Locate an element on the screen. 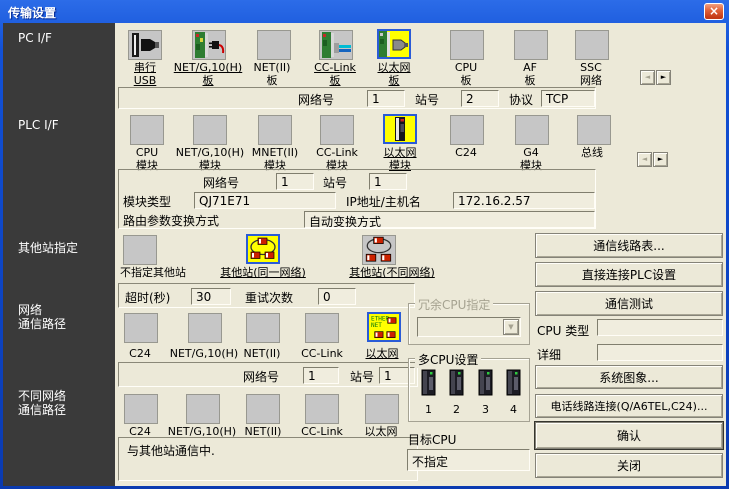 The width and height of the screenshot is (729, 489). timeout-field: 30 is located at coordinates (211, 296).